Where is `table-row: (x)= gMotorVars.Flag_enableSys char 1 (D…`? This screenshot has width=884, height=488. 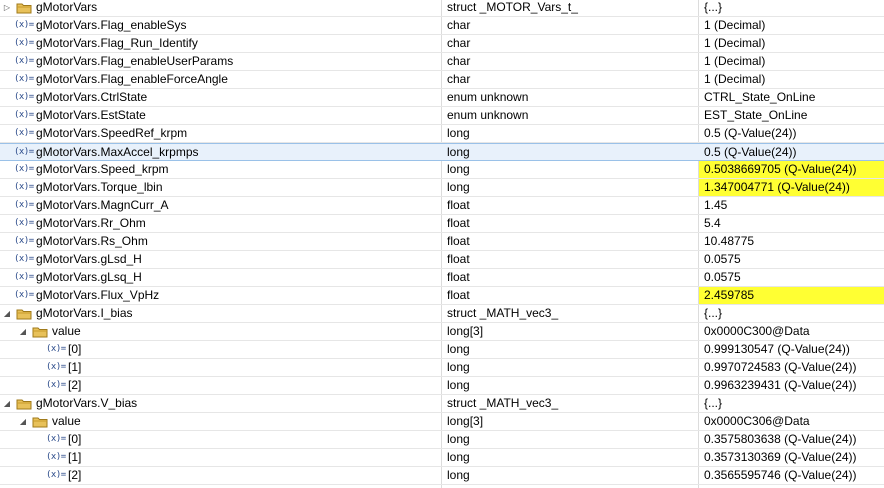
table-row: (x)= gMotorVars.Flag_enableSys char 1 (D… is located at coordinates (442, 26).